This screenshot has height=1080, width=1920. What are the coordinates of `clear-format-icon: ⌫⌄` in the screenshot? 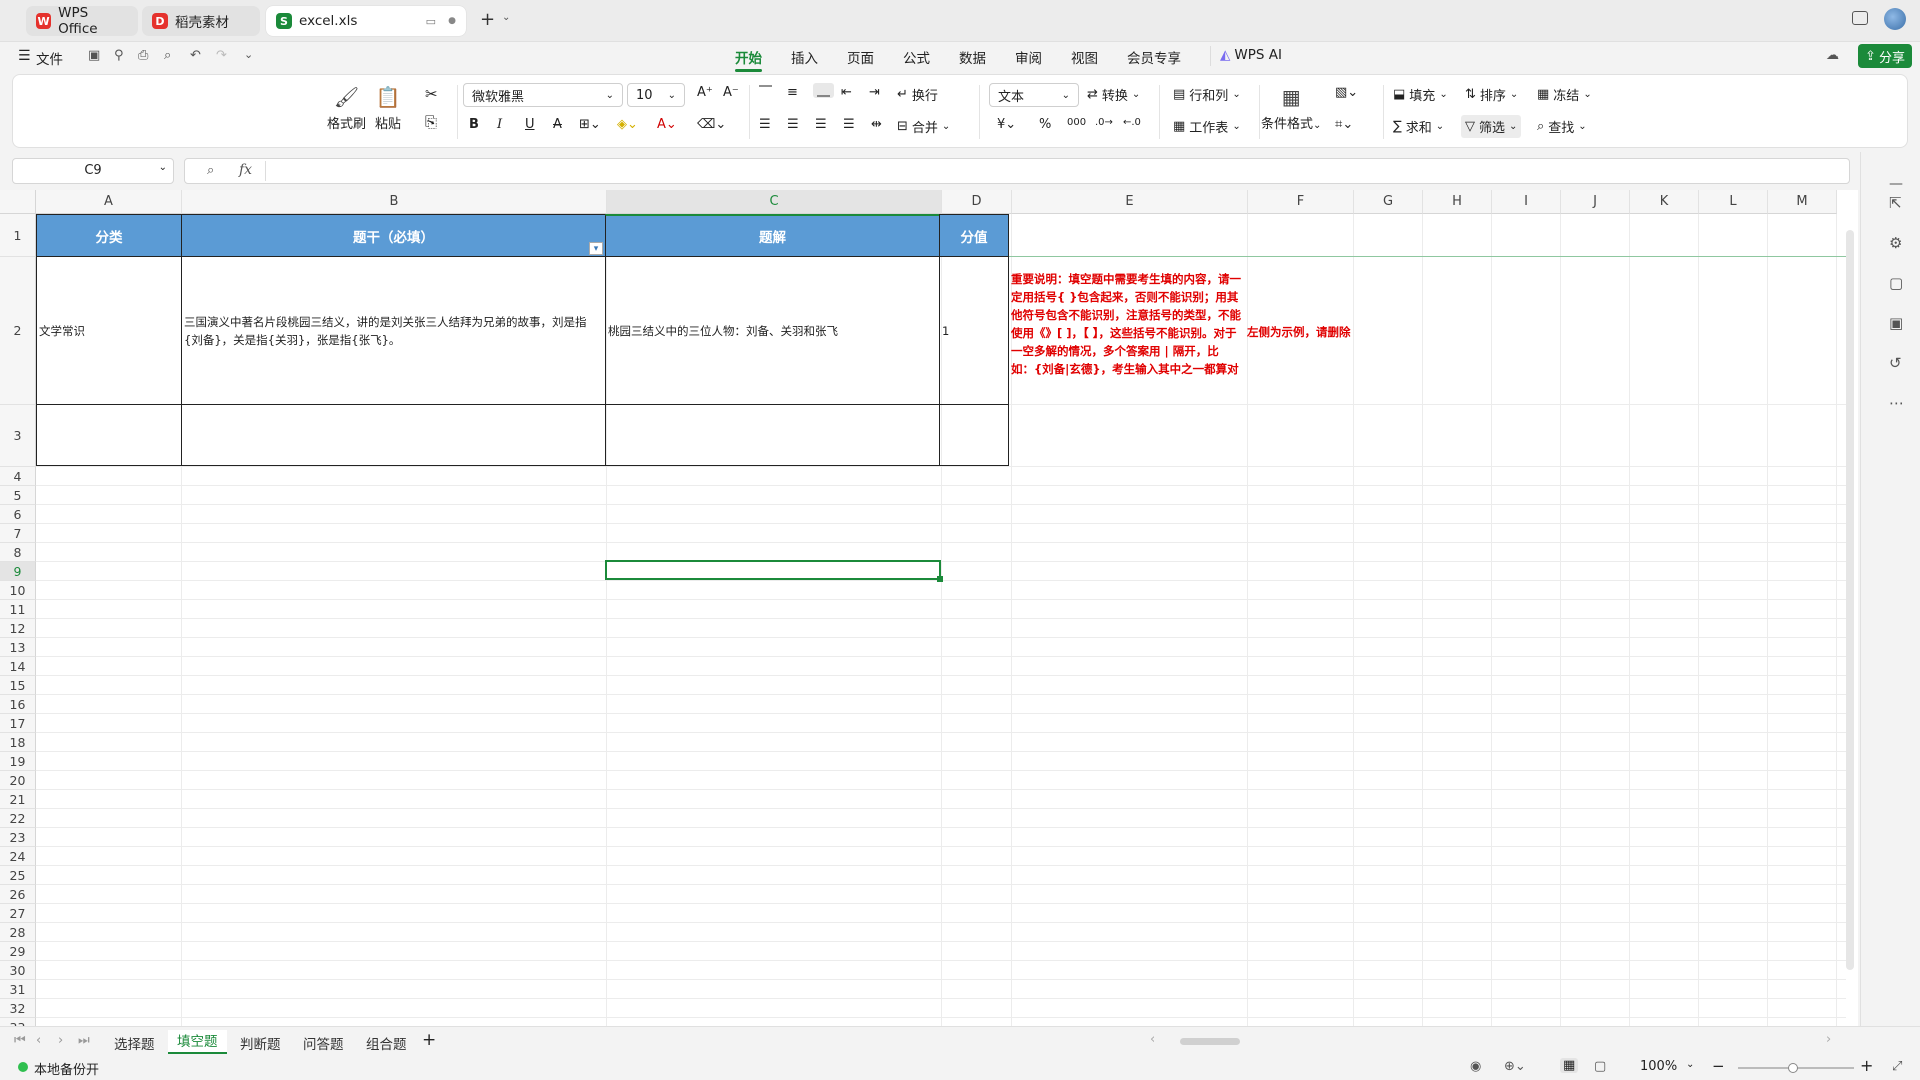 It's located at (711, 124).